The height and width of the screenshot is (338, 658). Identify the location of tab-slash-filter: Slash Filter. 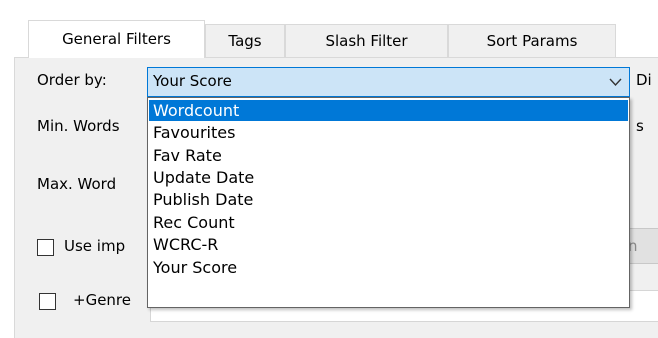
(366, 40).